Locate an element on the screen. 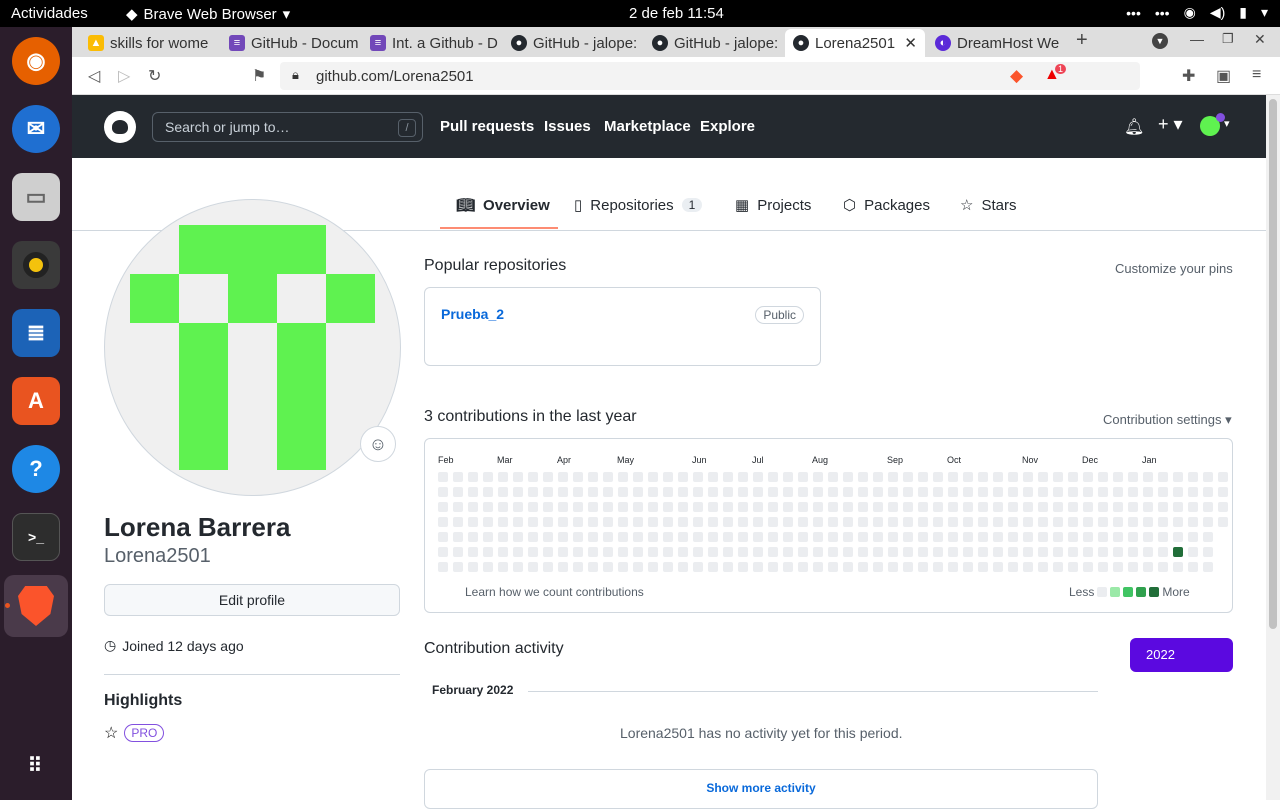  edit-profile-button: Edit profile is located at coordinates (252, 600).